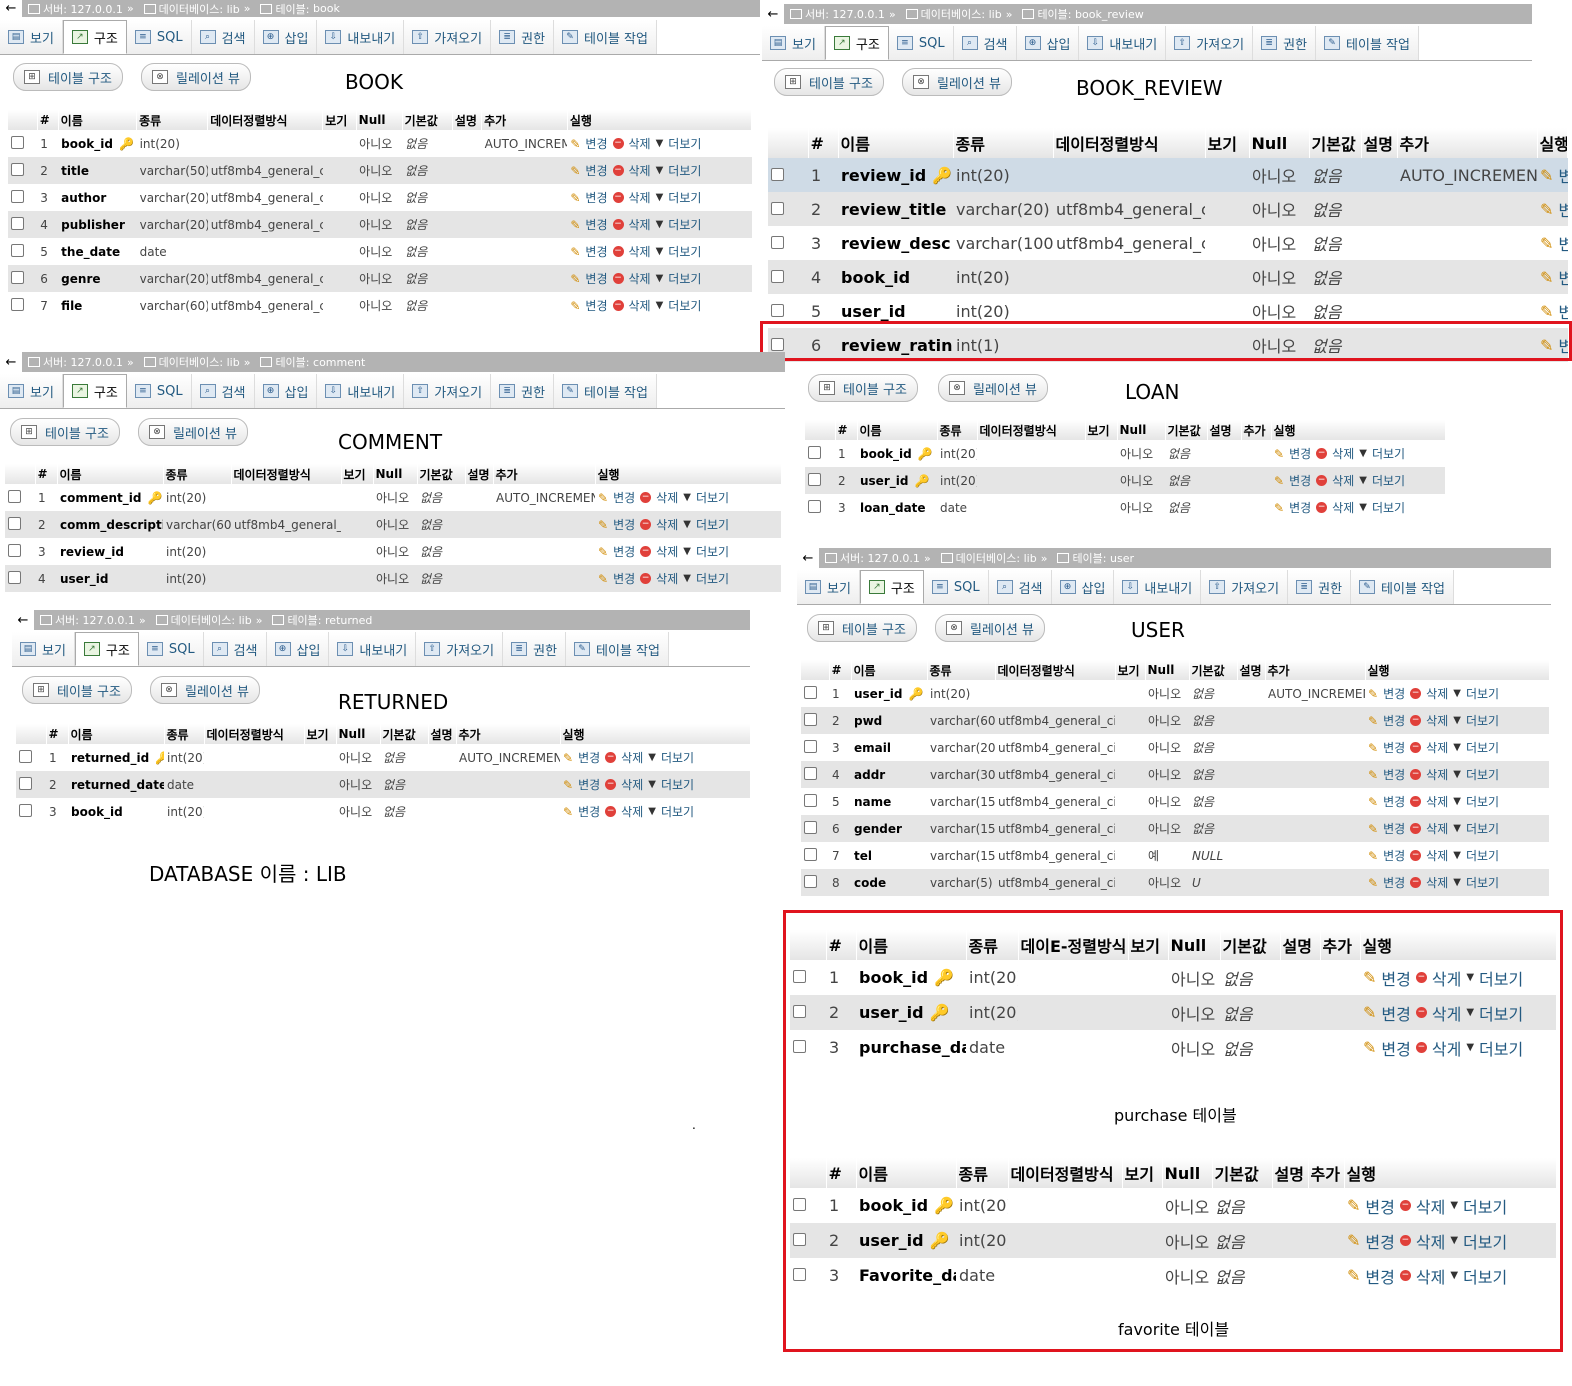 The height and width of the screenshot is (1386, 1572). I want to click on column-name: publisher, so click(93, 225).